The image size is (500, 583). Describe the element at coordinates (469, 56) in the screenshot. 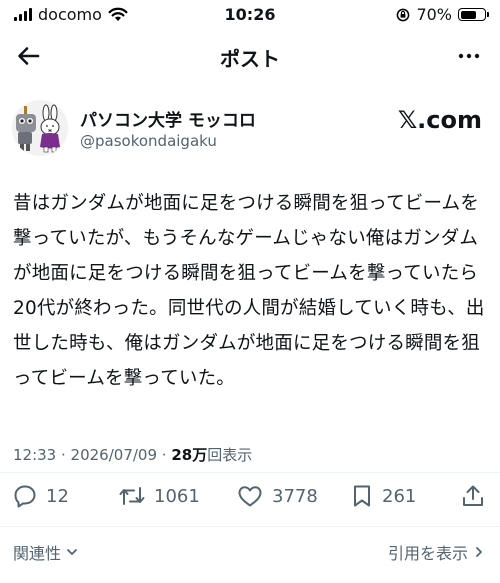

I see `more-options-icon` at that location.